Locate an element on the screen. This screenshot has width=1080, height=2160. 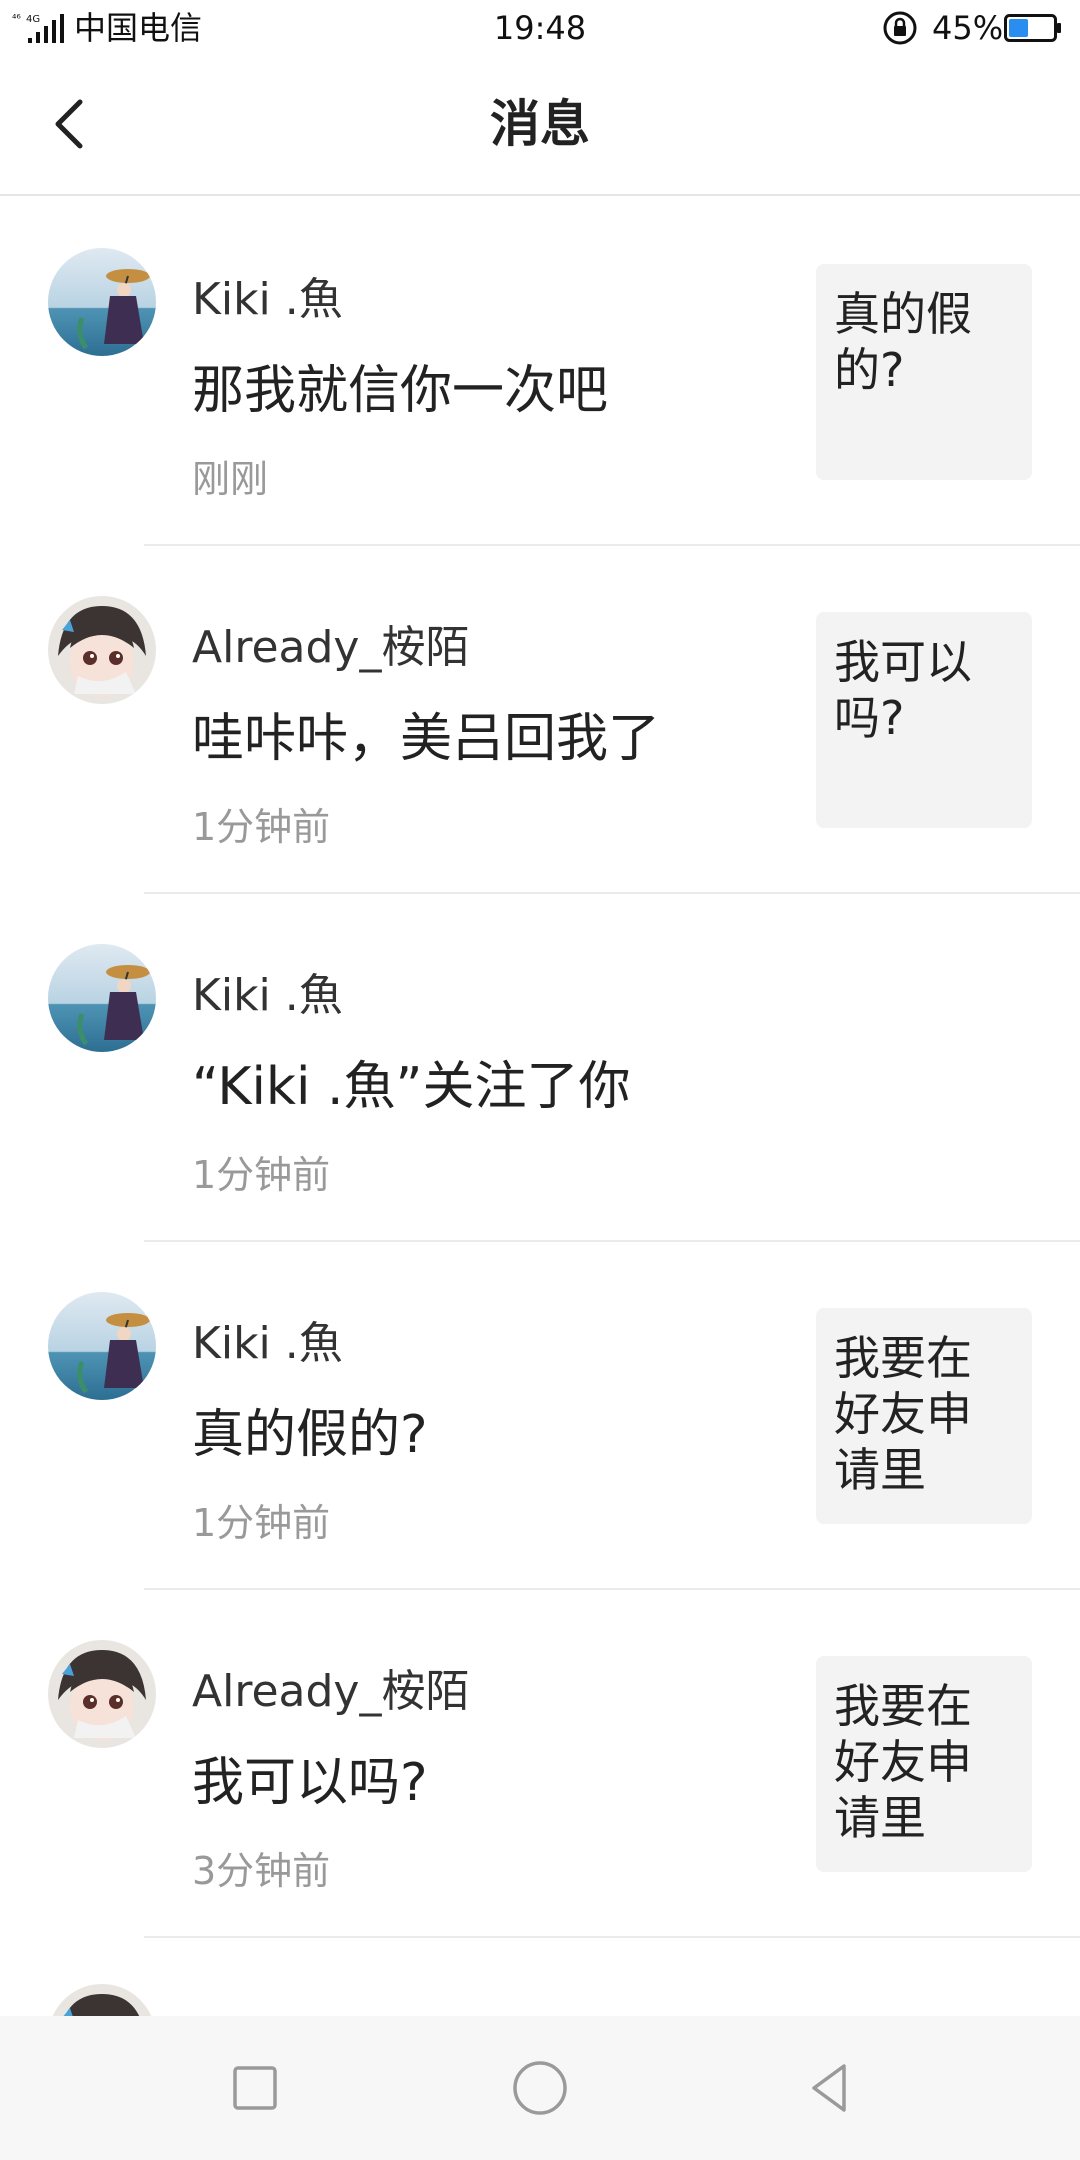
rotation-lock-icon is located at coordinates (900, 28).